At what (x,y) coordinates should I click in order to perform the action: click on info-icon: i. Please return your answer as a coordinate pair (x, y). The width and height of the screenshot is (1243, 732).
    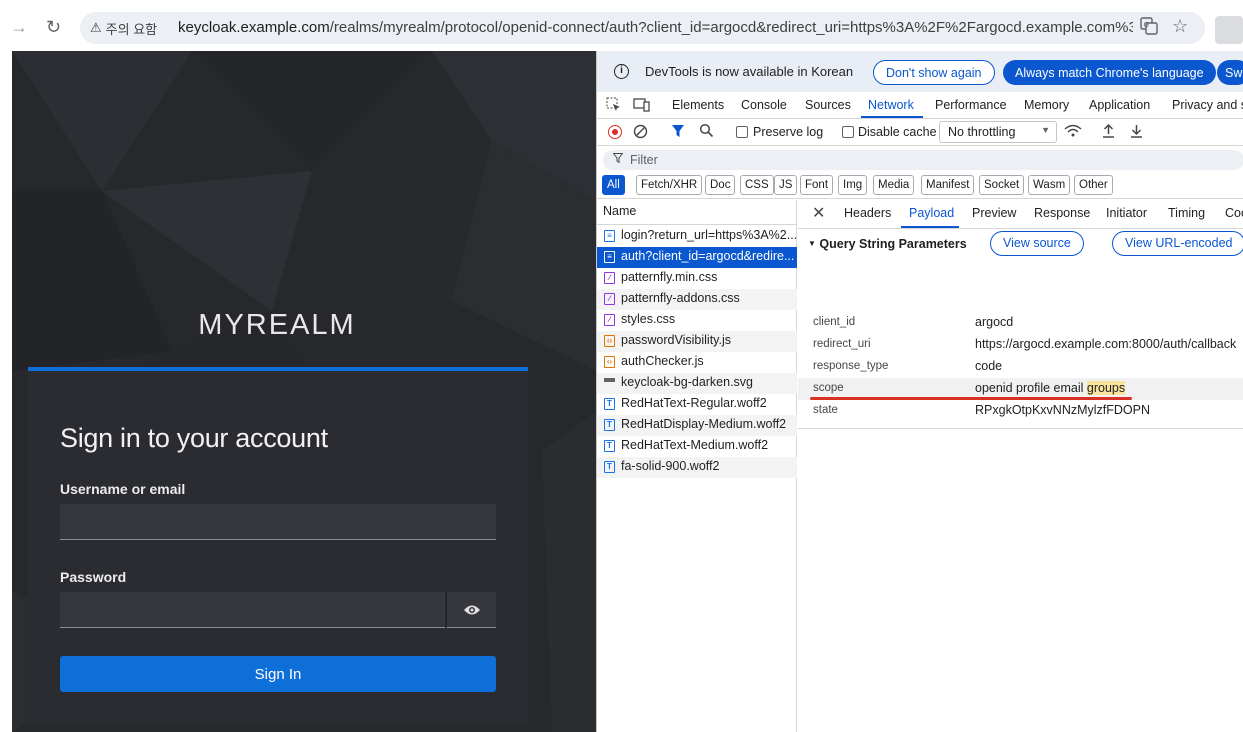
    Looking at the image, I should click on (621, 71).